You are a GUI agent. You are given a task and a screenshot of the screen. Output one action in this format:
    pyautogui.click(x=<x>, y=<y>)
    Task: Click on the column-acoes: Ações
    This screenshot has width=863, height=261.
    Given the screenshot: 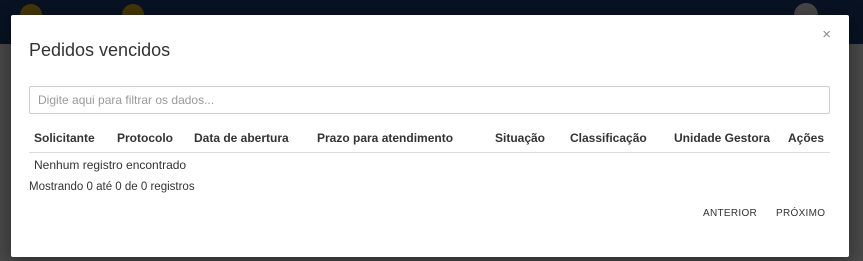 What is the action you would take?
    pyautogui.click(x=806, y=138)
    